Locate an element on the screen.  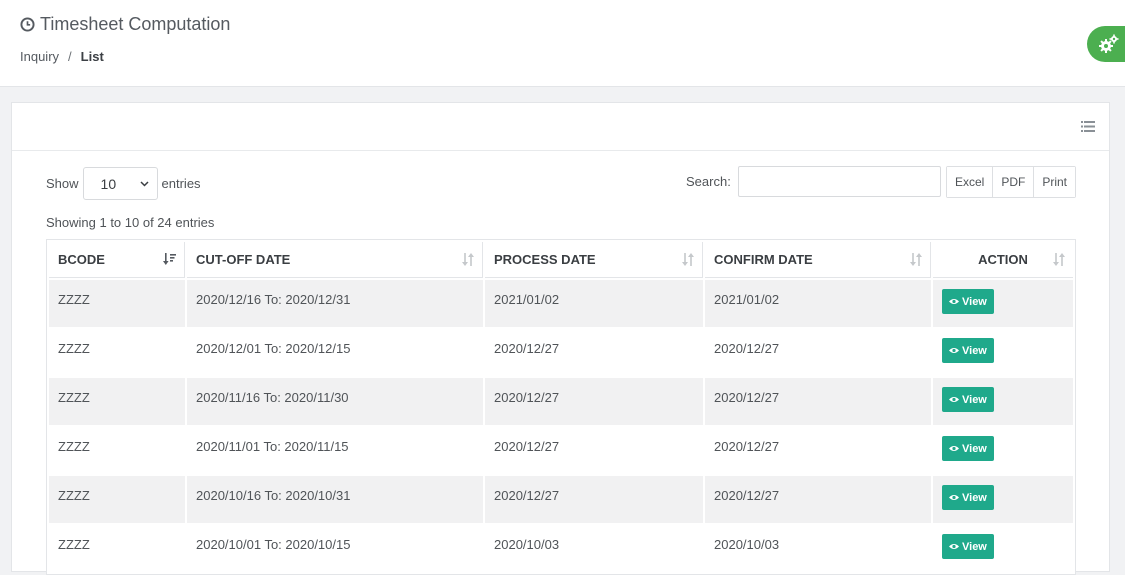
page-title-text: Timesheet Computation is located at coordinates (135, 24).